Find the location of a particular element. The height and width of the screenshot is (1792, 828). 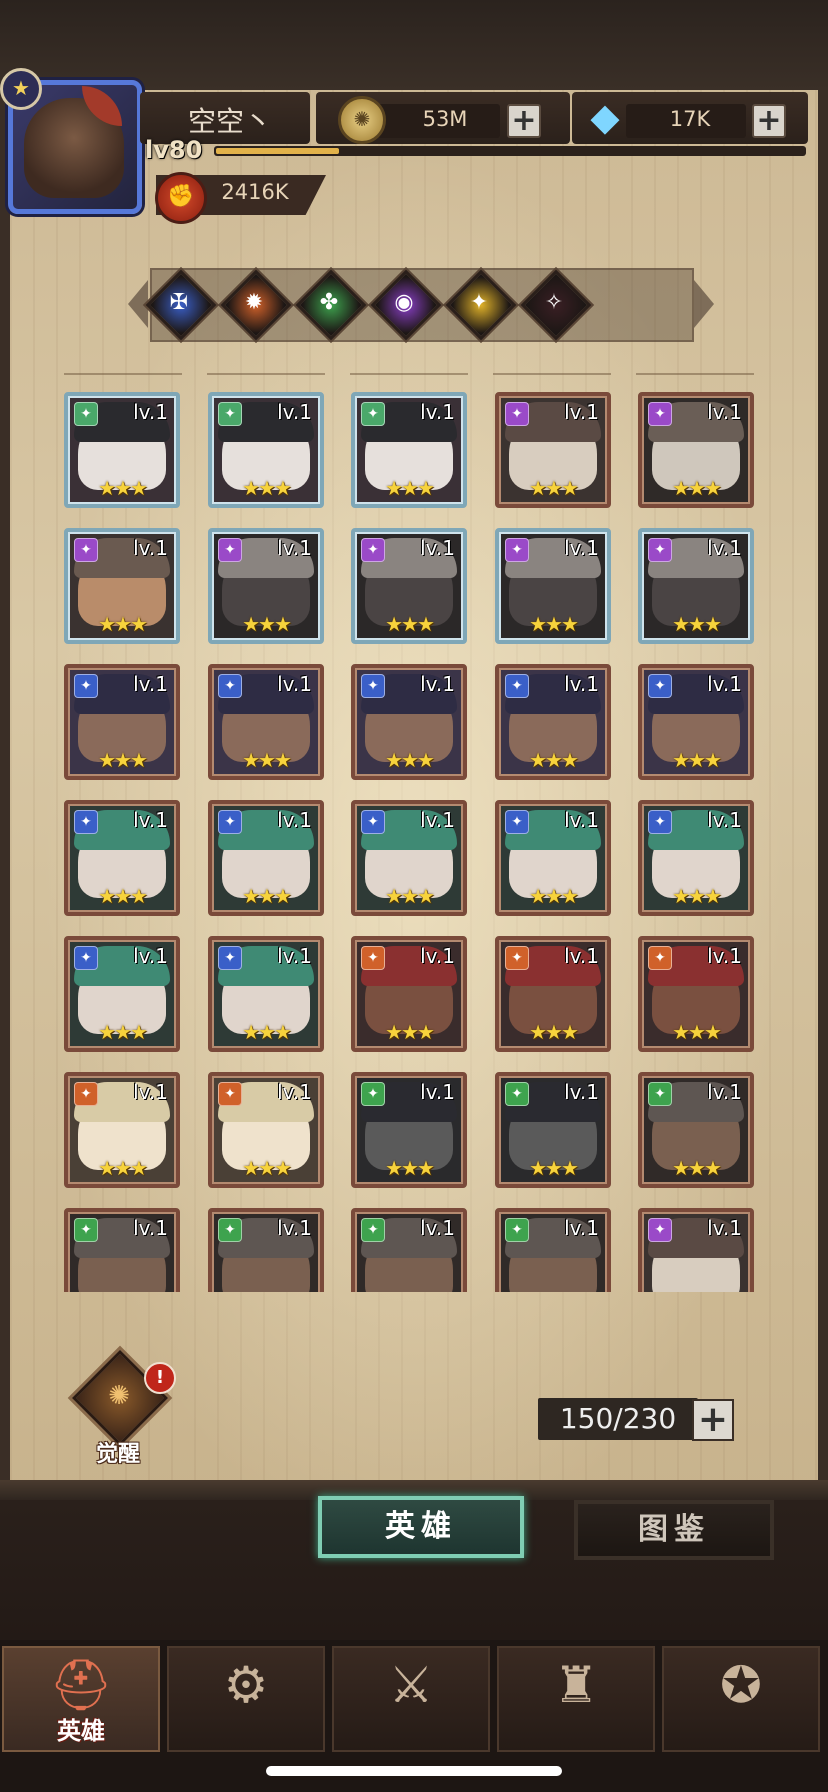

nav-castle: ♜ is located at coordinates (576, 1699).